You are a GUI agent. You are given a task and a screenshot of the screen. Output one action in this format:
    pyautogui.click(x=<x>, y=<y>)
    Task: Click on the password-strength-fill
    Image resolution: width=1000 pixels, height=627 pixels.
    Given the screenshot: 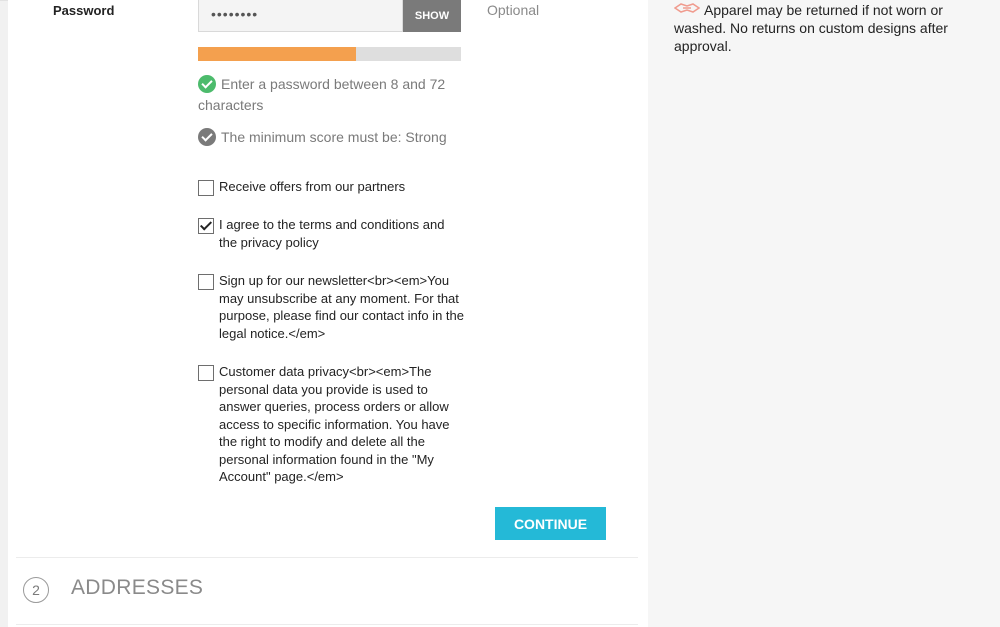 What is the action you would take?
    pyautogui.click(x=277, y=54)
    